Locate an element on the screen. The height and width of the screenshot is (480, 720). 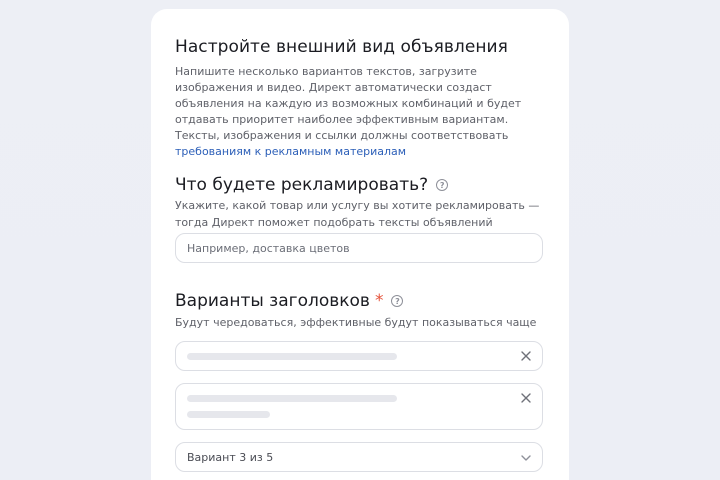
variant-selector-label: Вариант 3 из 5 is located at coordinates (230, 457).